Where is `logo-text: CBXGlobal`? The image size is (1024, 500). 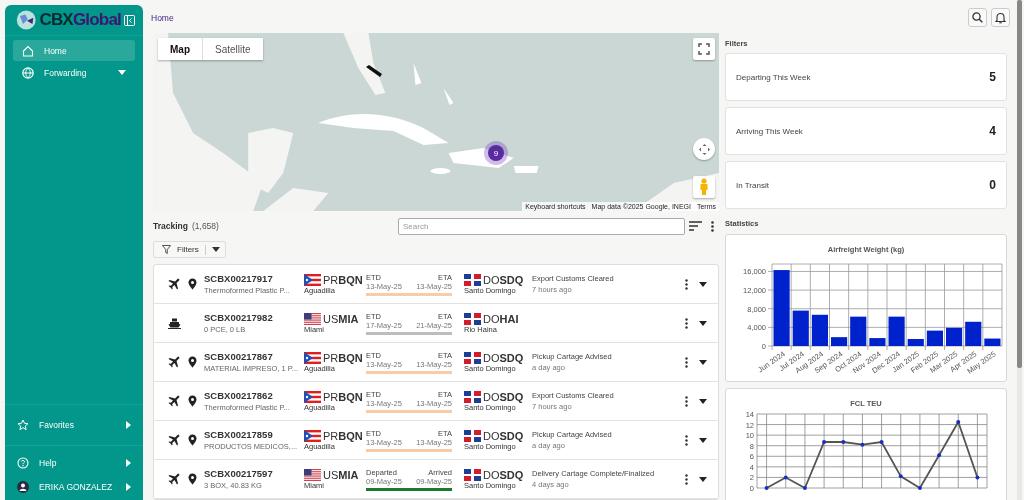 logo-text: CBXGlobal is located at coordinates (80, 20).